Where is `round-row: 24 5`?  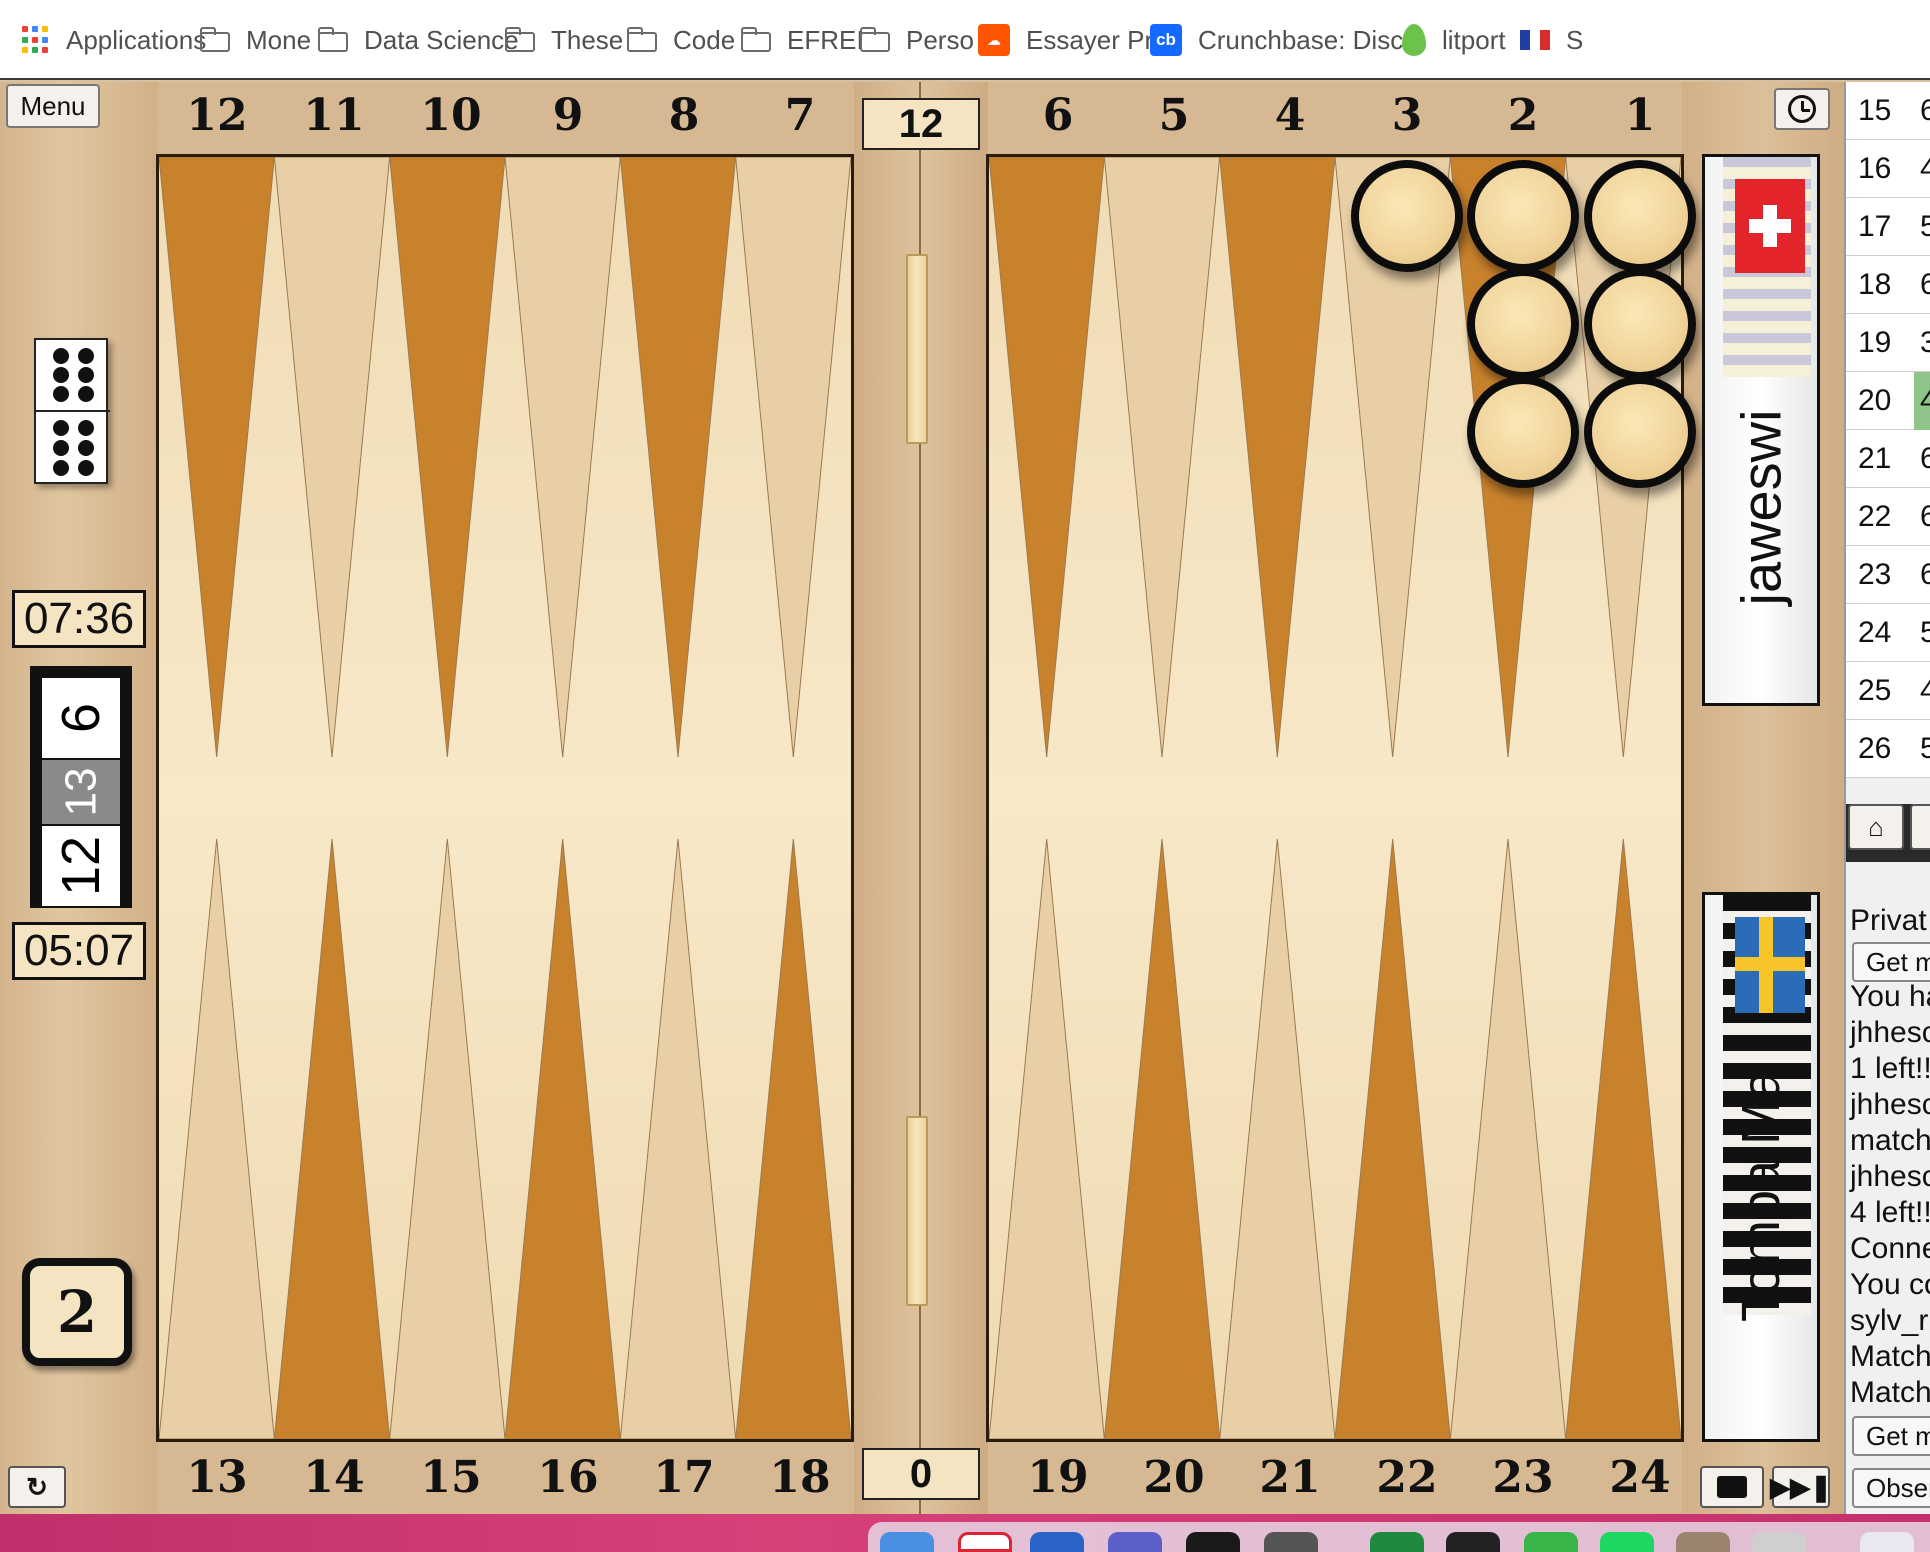
round-row: 24 5 is located at coordinates (1888, 633).